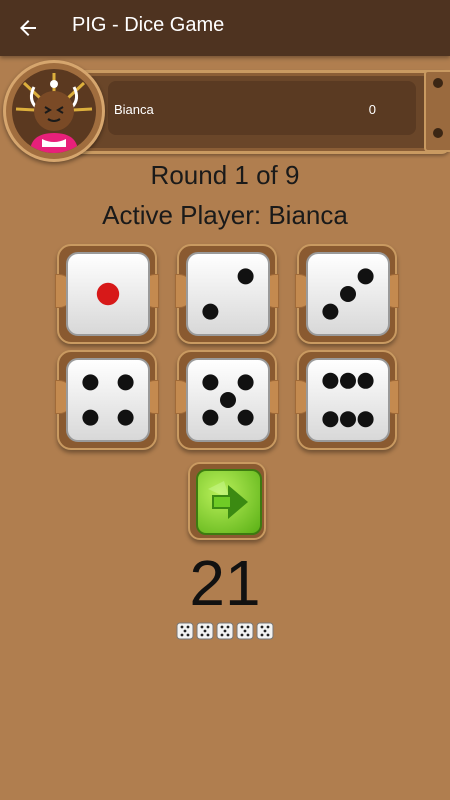  I want to click on roll-button, so click(227, 501).